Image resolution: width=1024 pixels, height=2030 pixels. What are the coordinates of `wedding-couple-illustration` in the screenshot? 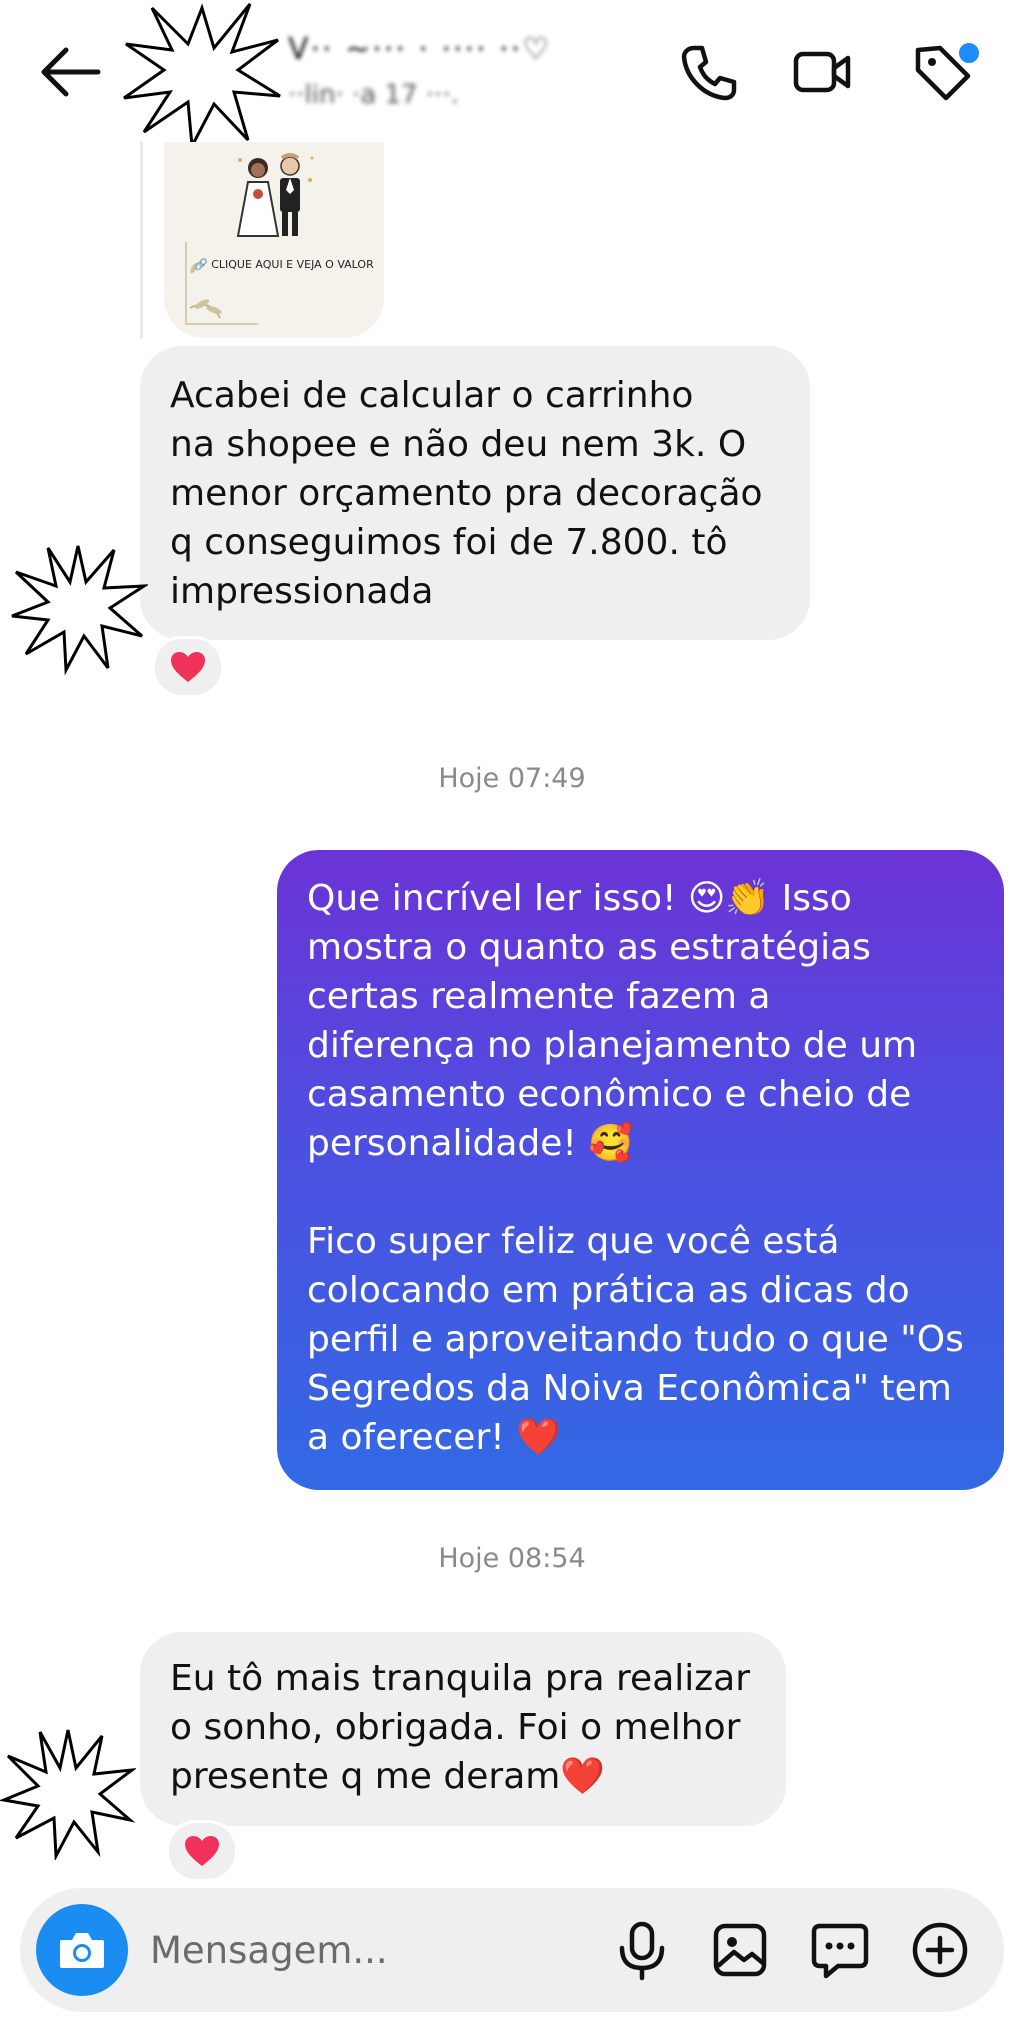 It's located at (275, 195).